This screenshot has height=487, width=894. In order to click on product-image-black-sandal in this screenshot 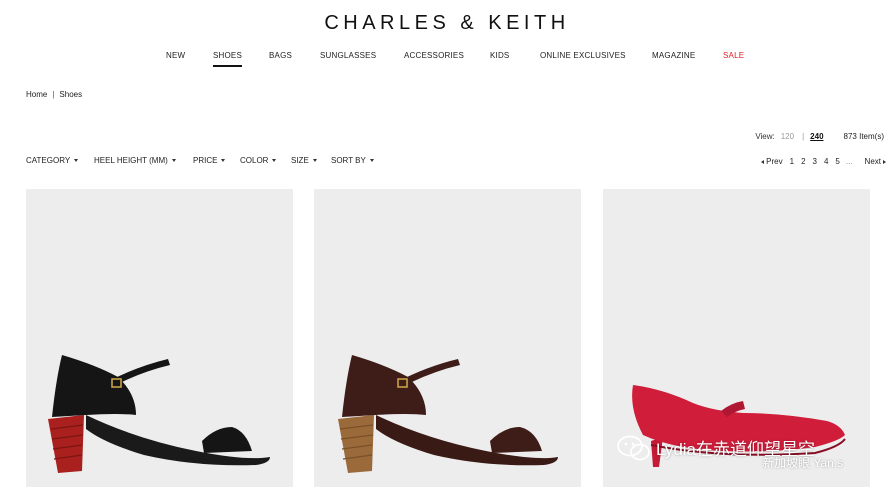, I will do `click(159, 414)`.